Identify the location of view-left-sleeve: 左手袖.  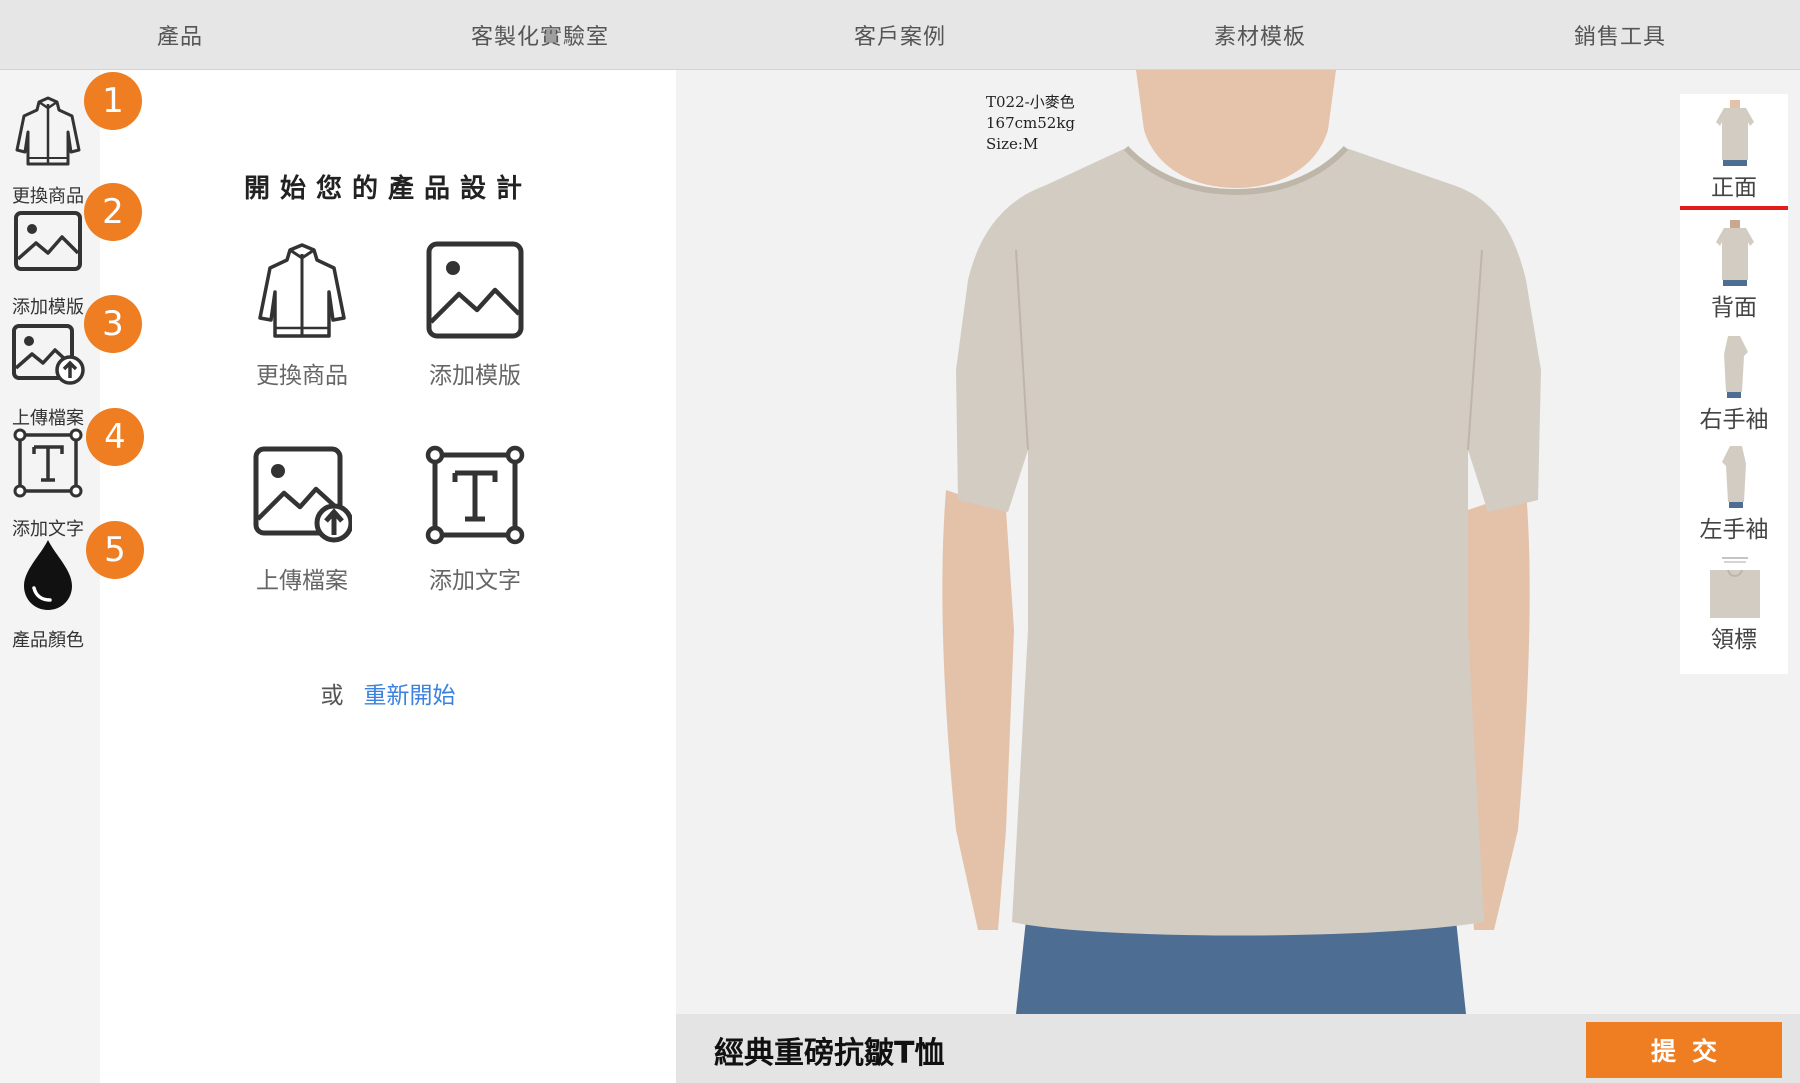
(1734, 494).